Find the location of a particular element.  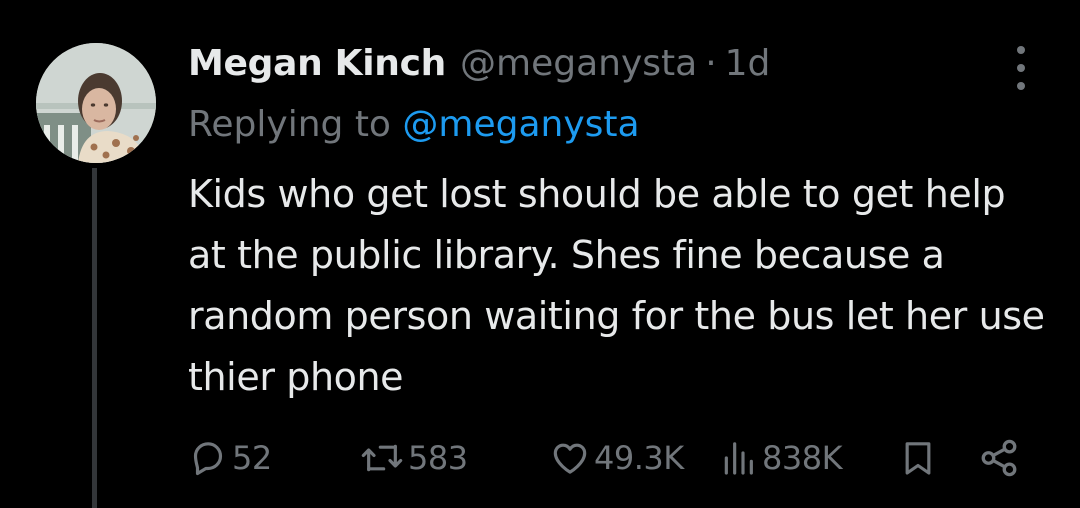

author-avatar is located at coordinates (96, 103).